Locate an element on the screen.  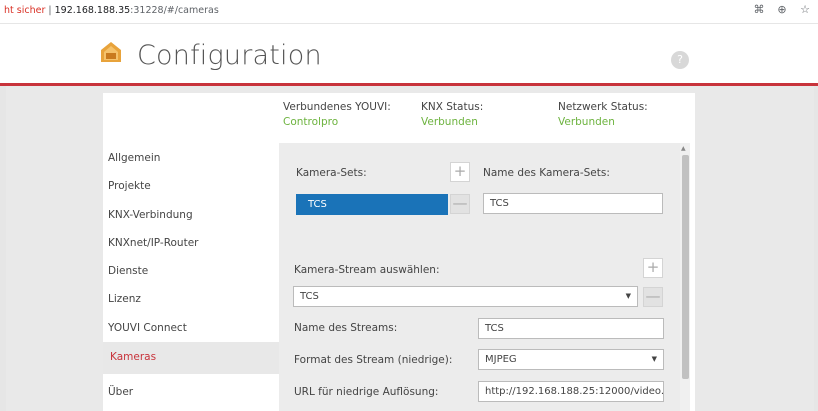
add-camera-set-button: + is located at coordinates (460, 172).